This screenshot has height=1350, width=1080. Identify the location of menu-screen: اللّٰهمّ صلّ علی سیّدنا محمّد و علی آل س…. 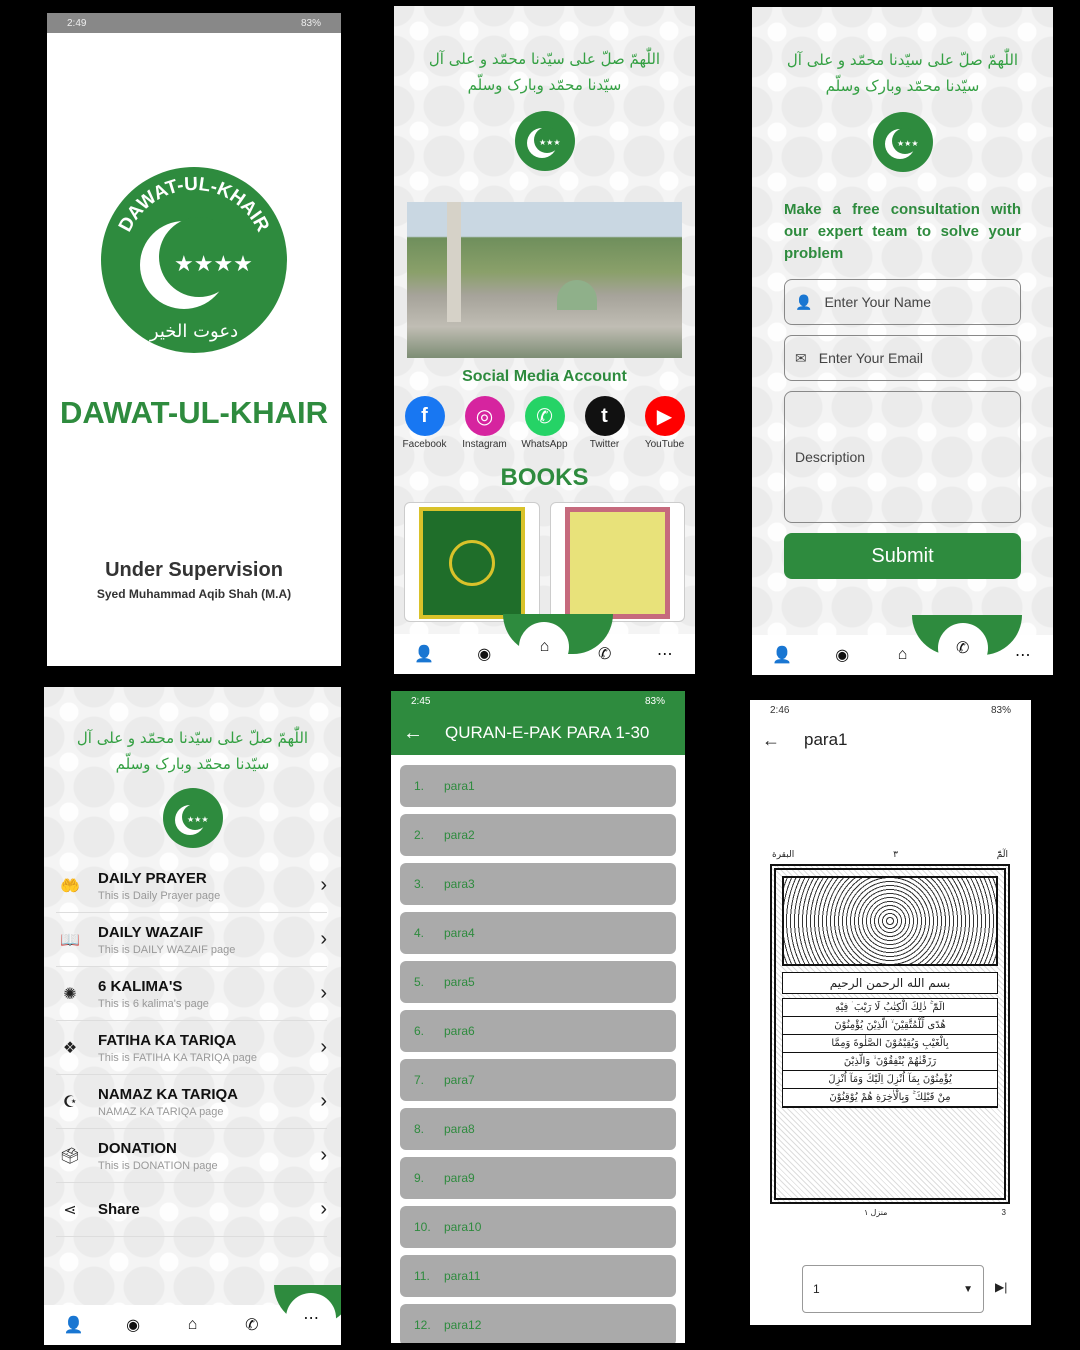
(192, 1016).